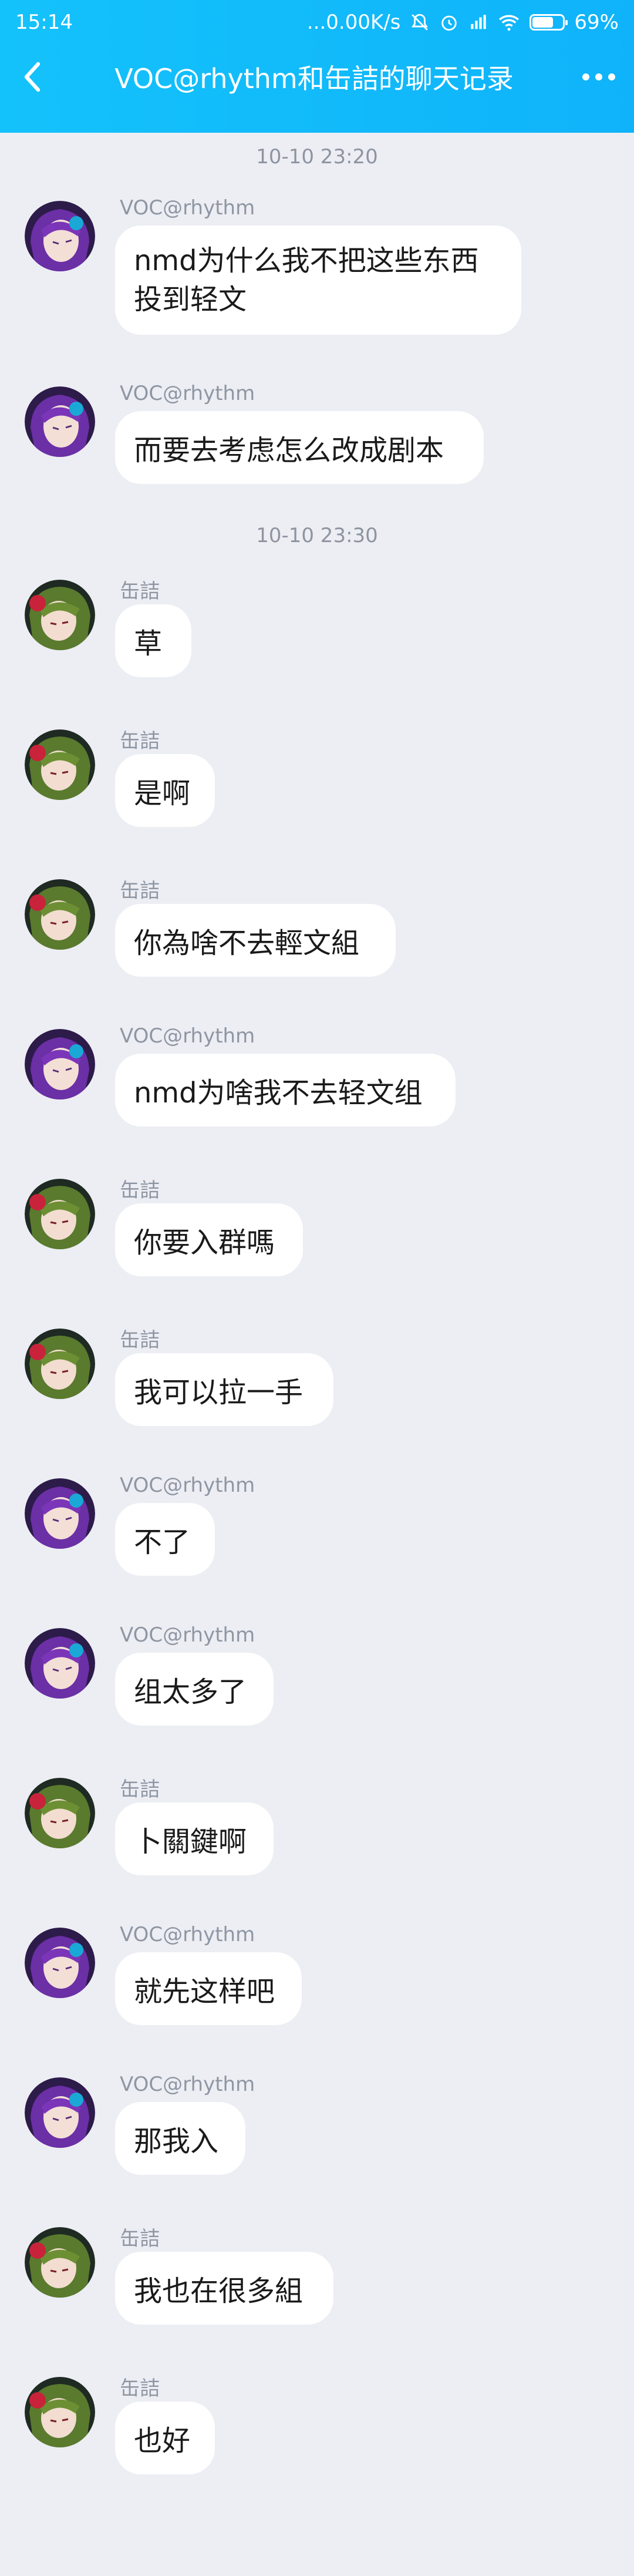 This screenshot has height=2576, width=634. What do you see at coordinates (317, 157) in the screenshot?
I see `timestamp-divider: 10-10 23:20` at bounding box center [317, 157].